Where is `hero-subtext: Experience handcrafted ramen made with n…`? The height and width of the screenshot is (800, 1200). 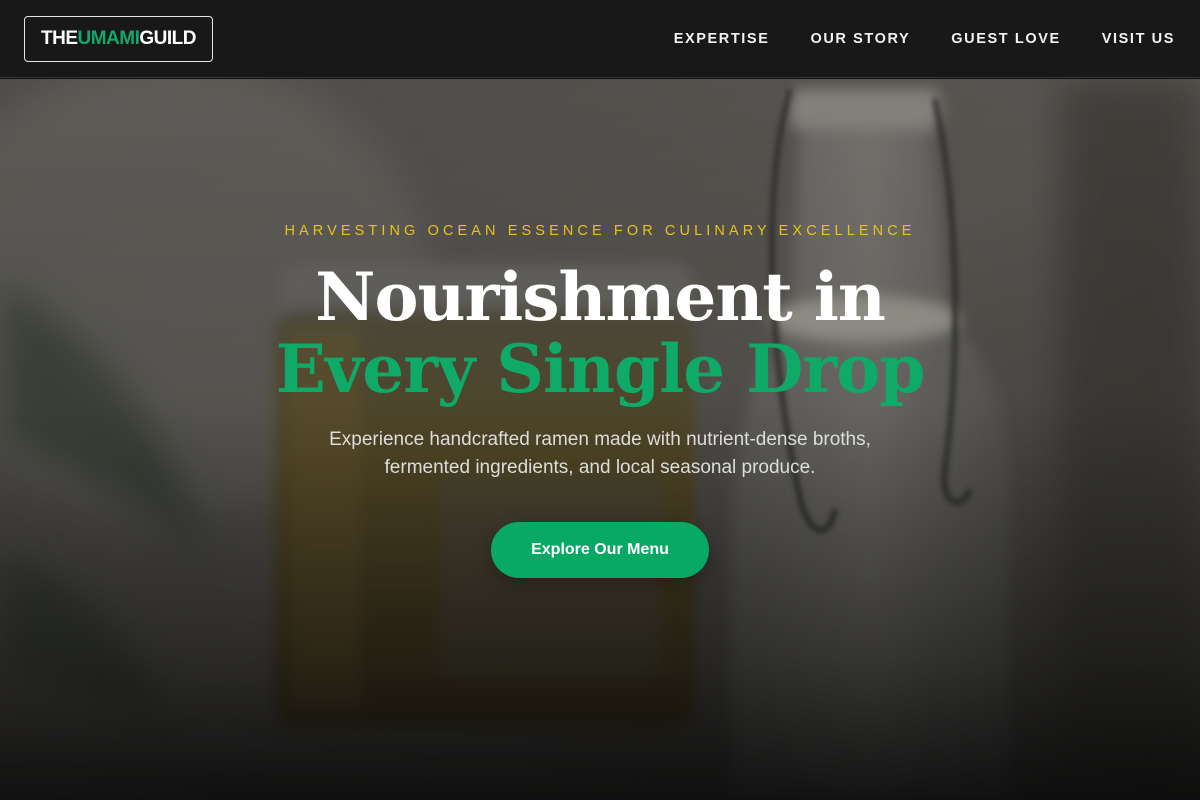
hero-subtext: Experience handcrafted ramen made with n… is located at coordinates (600, 453).